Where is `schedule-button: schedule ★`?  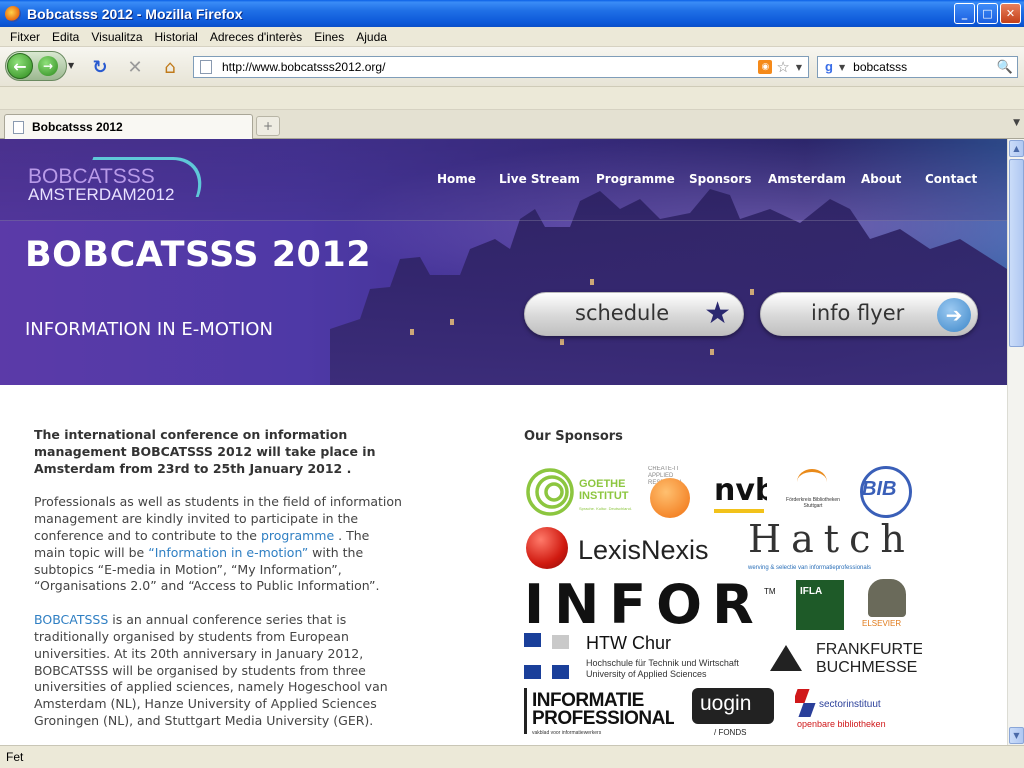
schedule-button: schedule ★ is located at coordinates (634, 314).